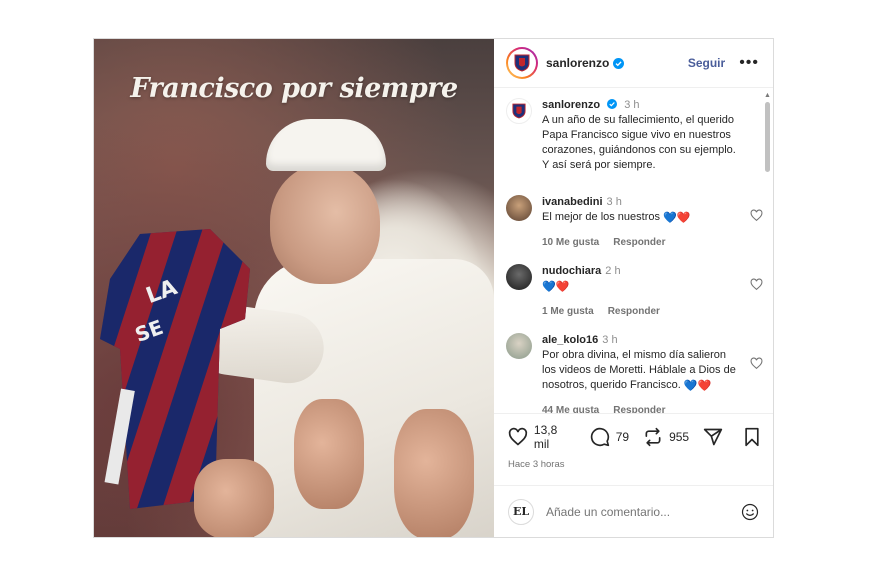 This screenshot has height=580, width=870. Describe the element at coordinates (570, 242) in the screenshot. I see `comment-likes: 10 Me gusta` at that location.